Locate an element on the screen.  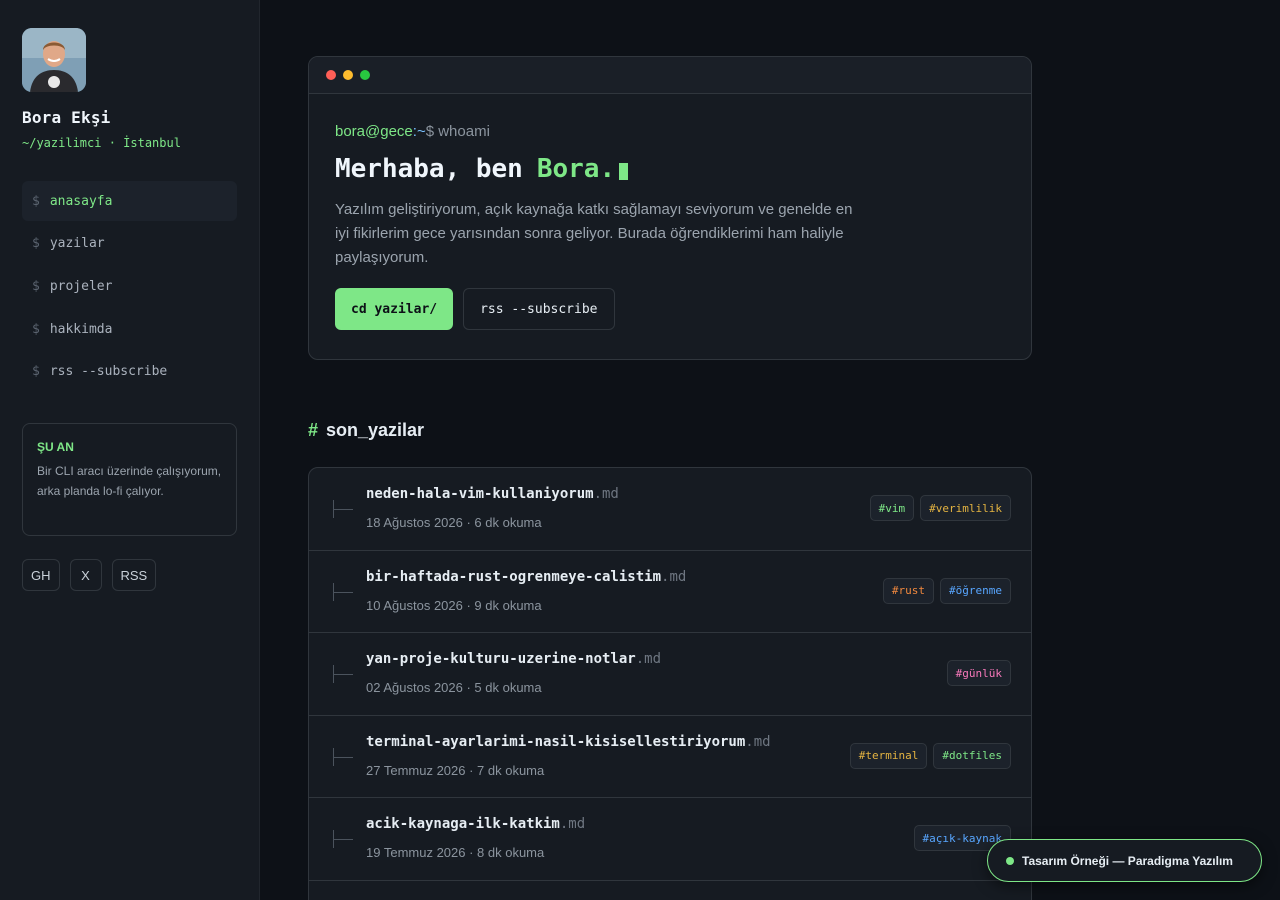
design-badge: Tasarım Örneği — Paradigma Yazılım is located at coordinates (1124, 860).